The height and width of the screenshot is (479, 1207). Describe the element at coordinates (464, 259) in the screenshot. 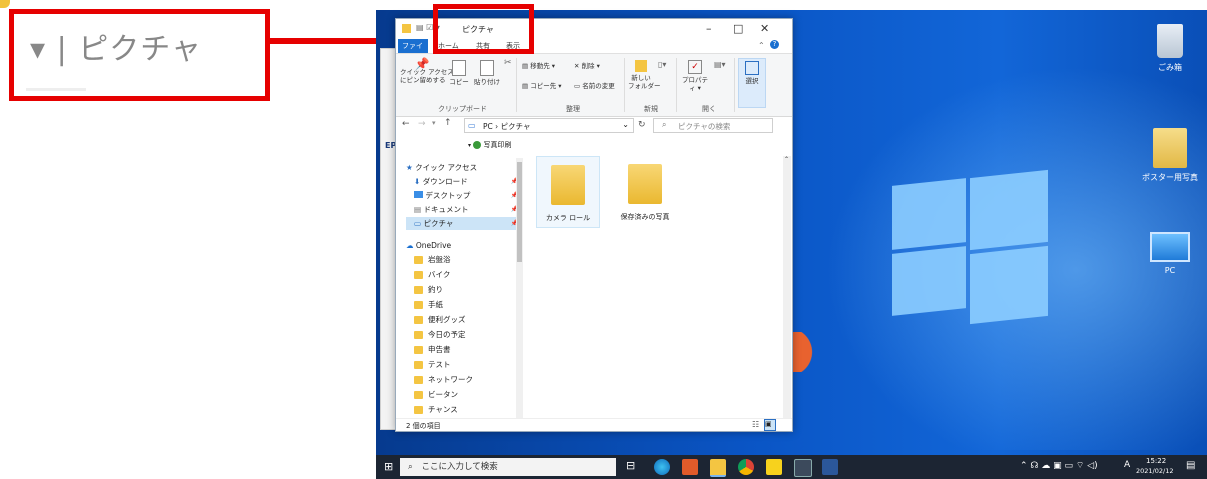

I see `nav-item-onedrive-folder: 岩盤浴` at that location.